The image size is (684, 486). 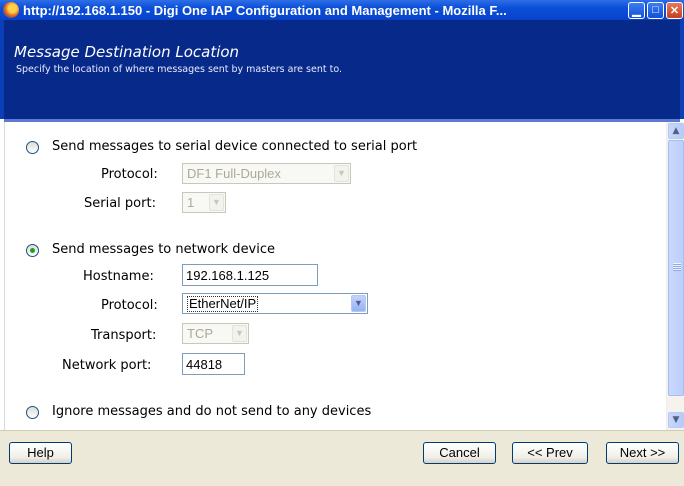 What do you see at coordinates (32, 412) in the screenshot?
I see `ignore-option-radio` at bounding box center [32, 412].